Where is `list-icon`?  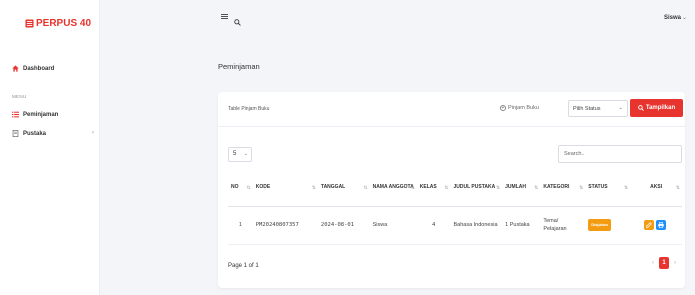 list-icon is located at coordinates (15, 114).